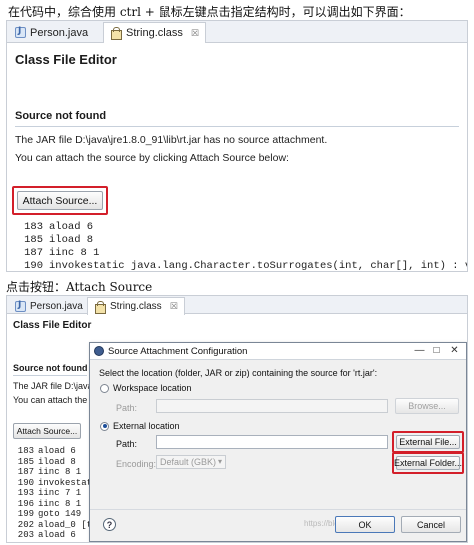 The width and height of the screenshot is (474, 545). I want to click on minimize-icon: —, so click(419, 351).